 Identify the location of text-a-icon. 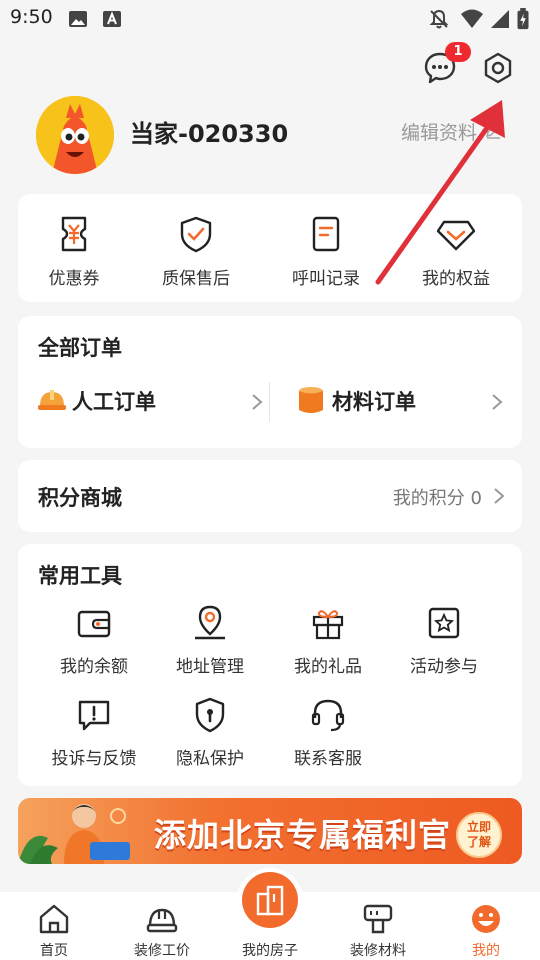
(112, 19).